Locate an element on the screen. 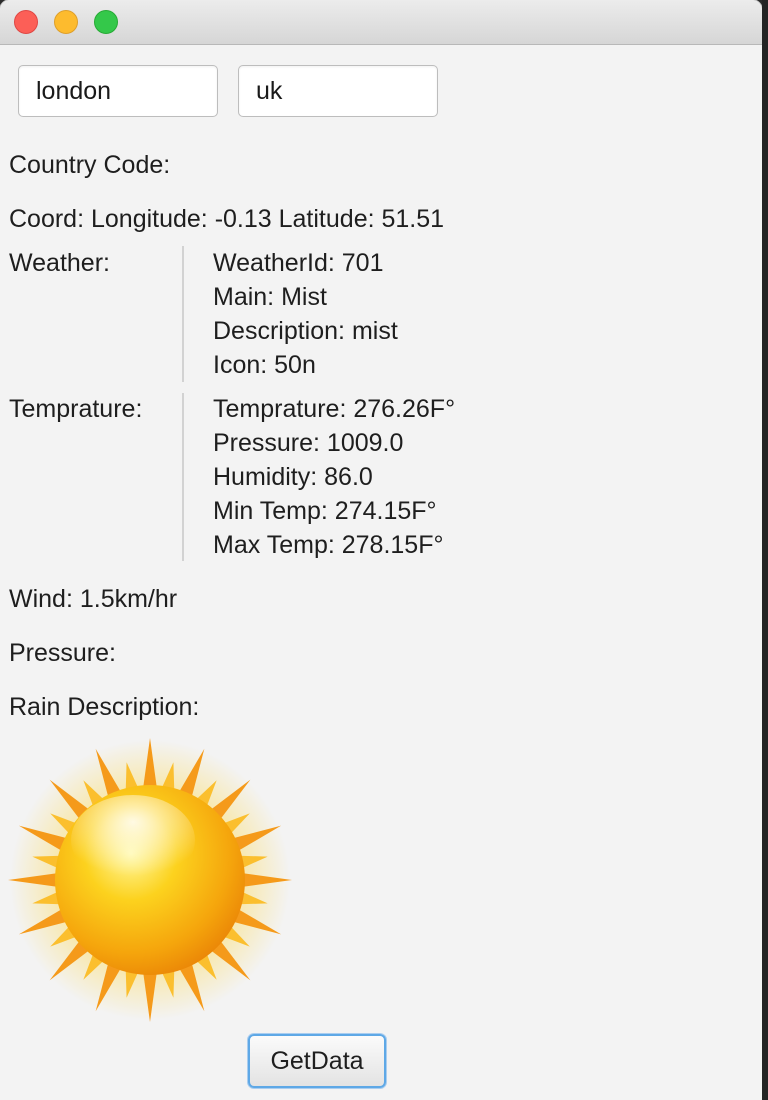  get-data-button: GetData is located at coordinates (317, 1061).